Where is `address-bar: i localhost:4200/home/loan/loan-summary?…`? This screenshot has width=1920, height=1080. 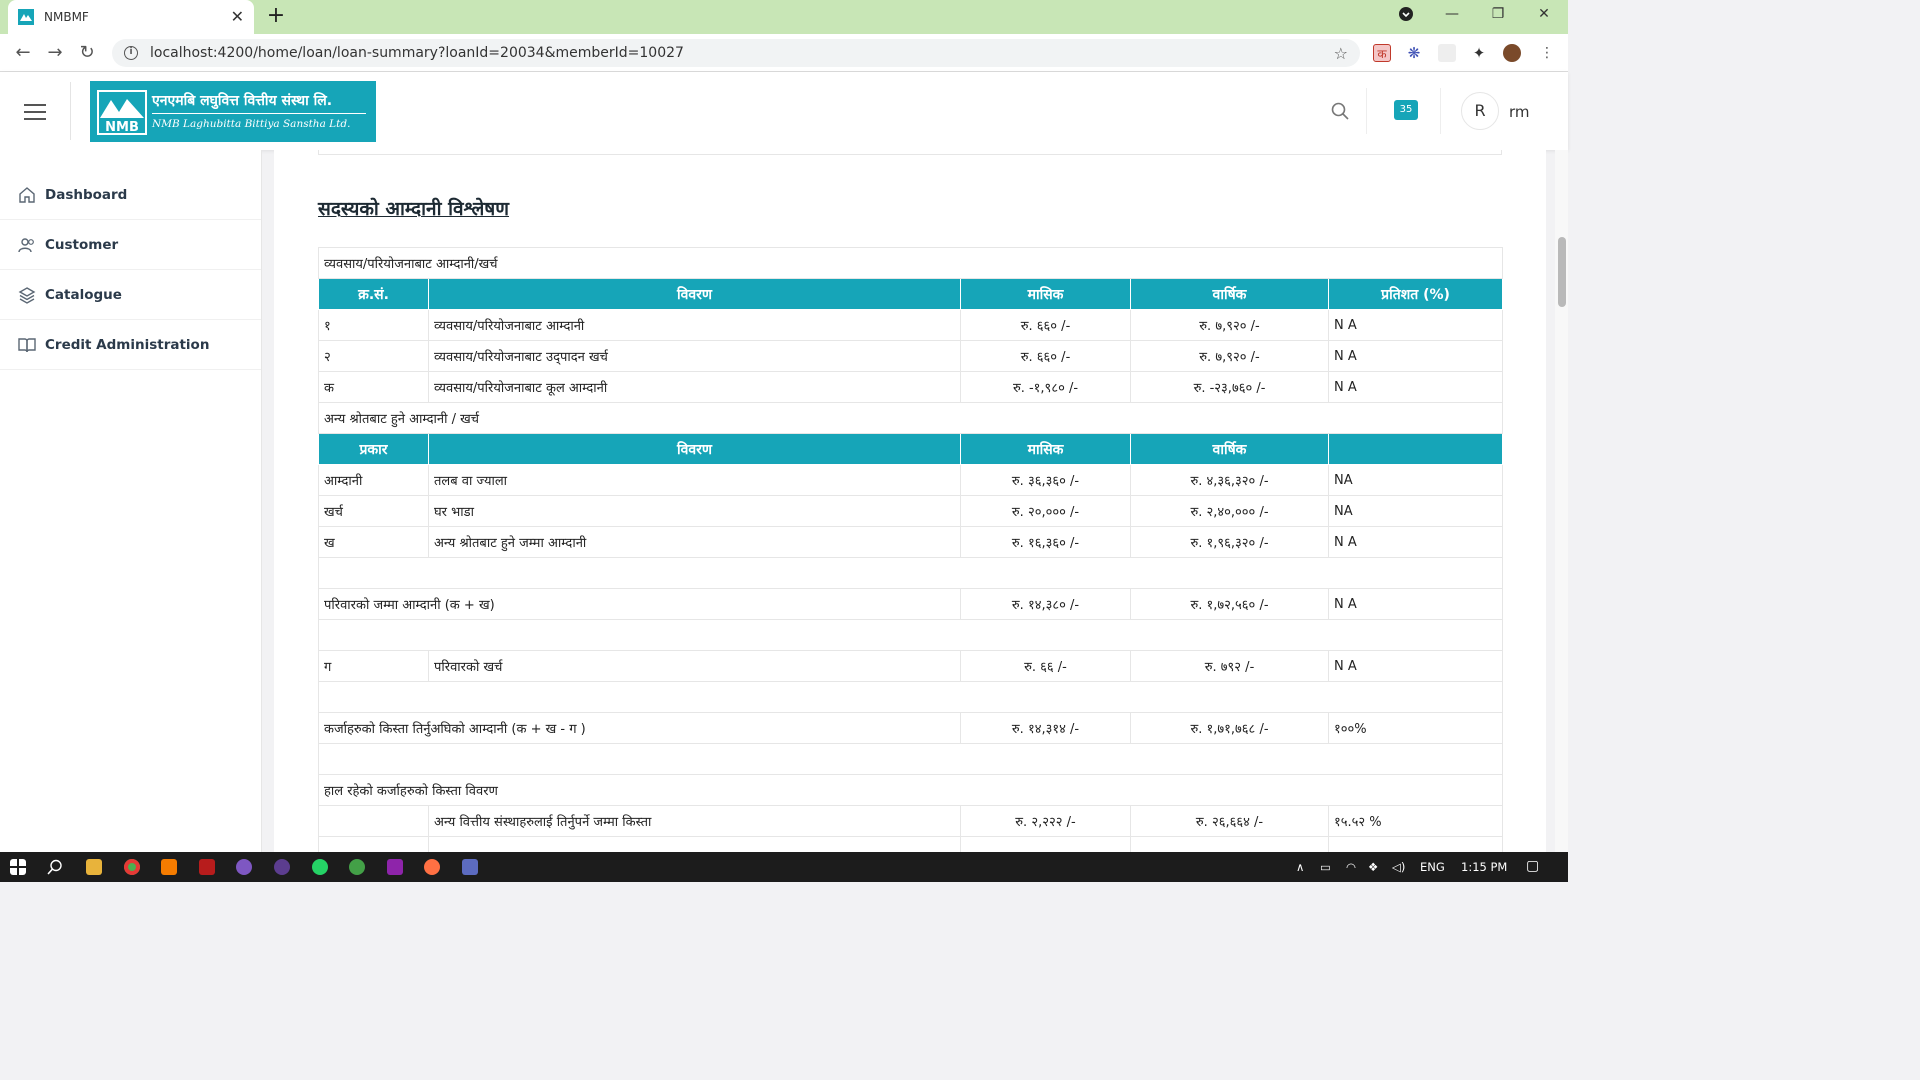 address-bar: i localhost:4200/home/loan/loan-summary?… is located at coordinates (736, 53).